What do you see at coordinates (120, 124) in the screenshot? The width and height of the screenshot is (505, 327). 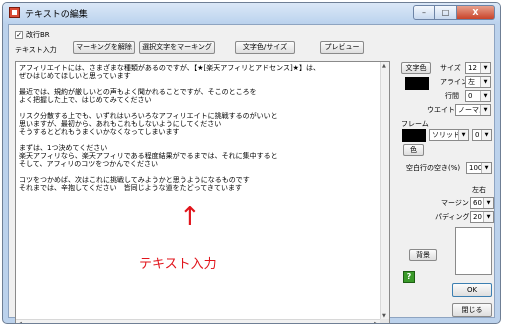 I see `text-line: 思いますが、最初から、あれもこれもしないようにしてください` at bounding box center [120, 124].